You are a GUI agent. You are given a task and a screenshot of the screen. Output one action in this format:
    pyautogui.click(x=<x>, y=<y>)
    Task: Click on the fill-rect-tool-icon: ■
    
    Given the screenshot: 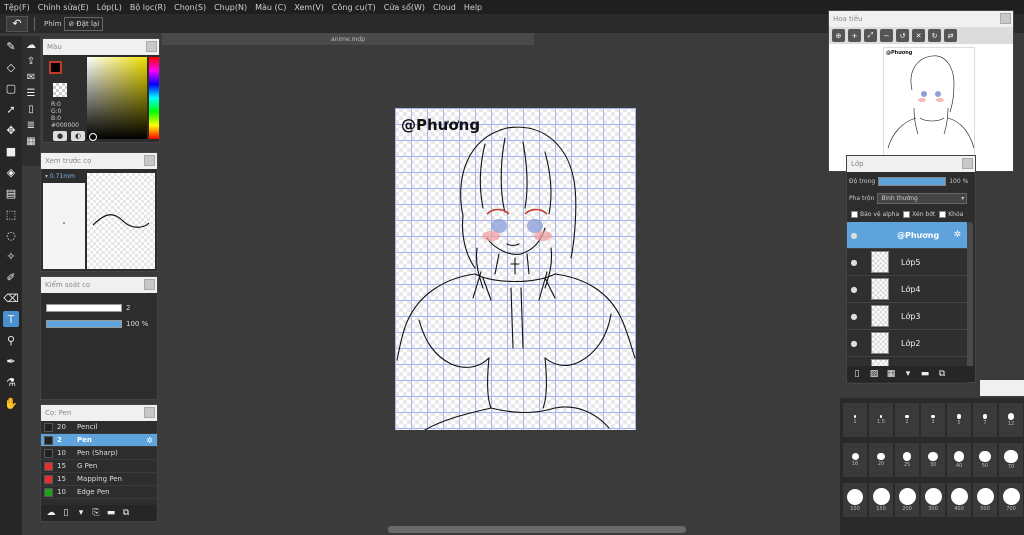 What is the action you would take?
    pyautogui.click(x=11, y=151)
    